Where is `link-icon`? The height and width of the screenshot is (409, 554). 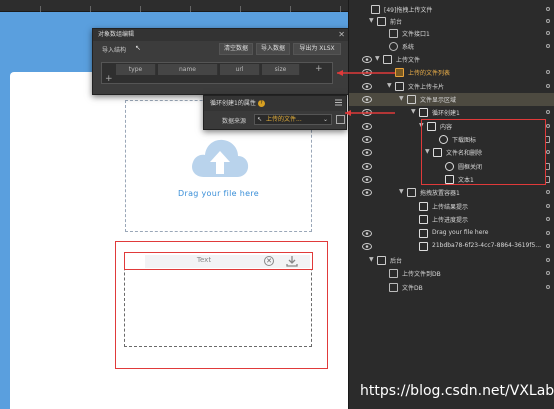 link-icon is located at coordinates (340, 119).